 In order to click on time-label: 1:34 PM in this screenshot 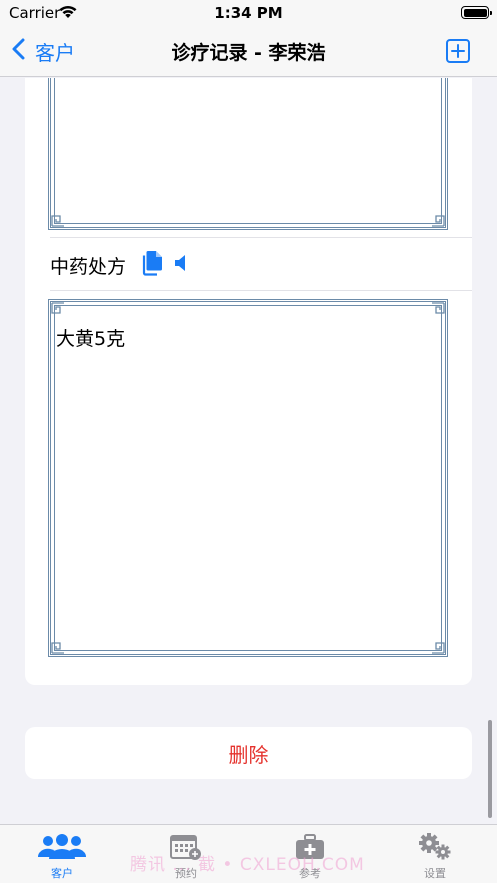, I will do `click(248, 13)`.